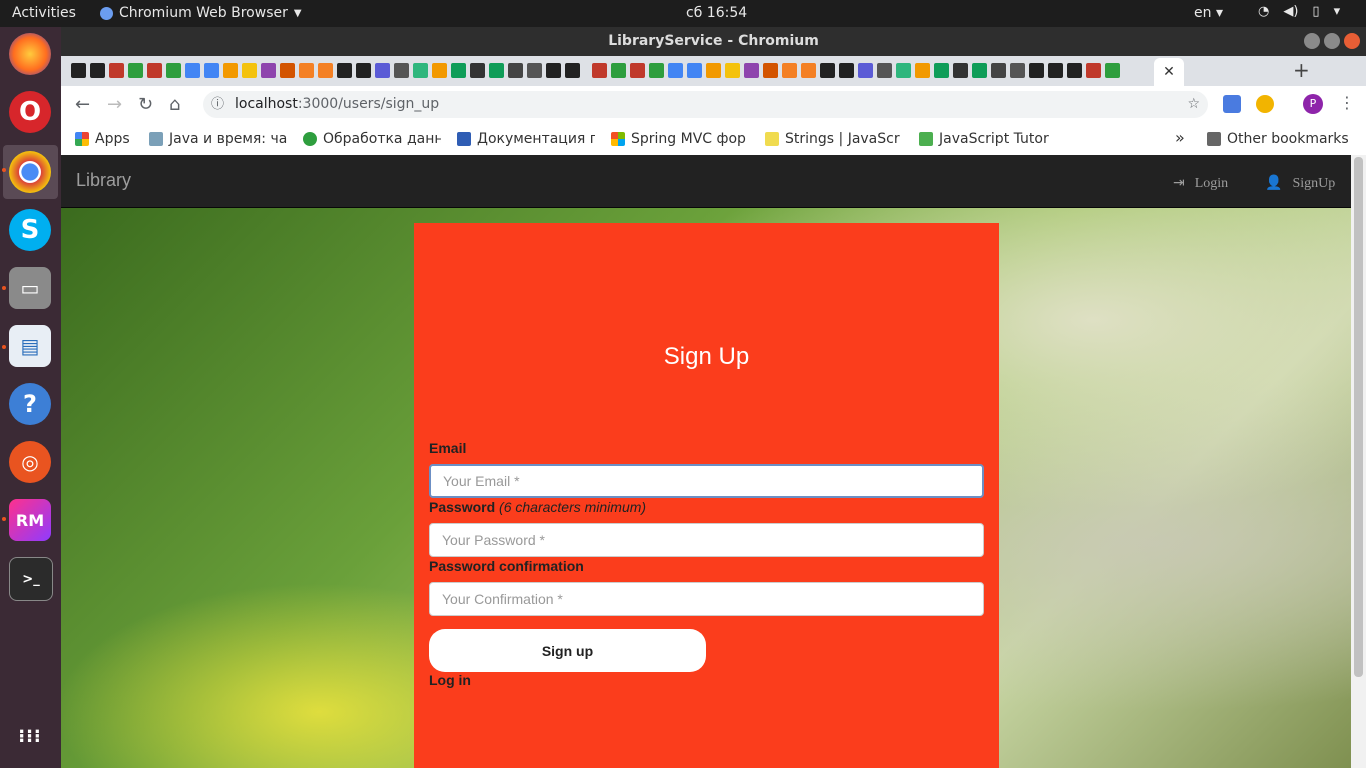 The height and width of the screenshot is (768, 1366). I want to click on email-input, so click(706, 481).